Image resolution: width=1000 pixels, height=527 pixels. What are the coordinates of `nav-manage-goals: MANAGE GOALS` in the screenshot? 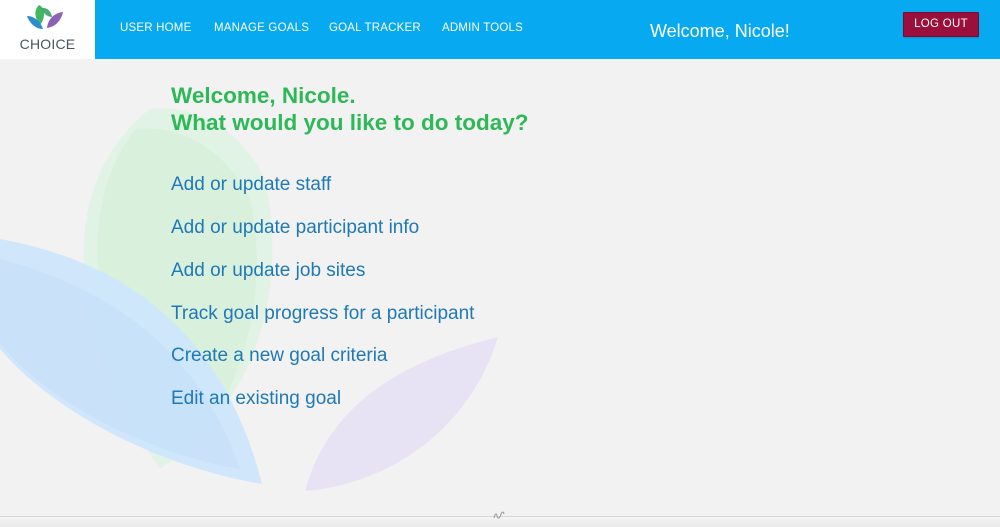 It's located at (261, 28).